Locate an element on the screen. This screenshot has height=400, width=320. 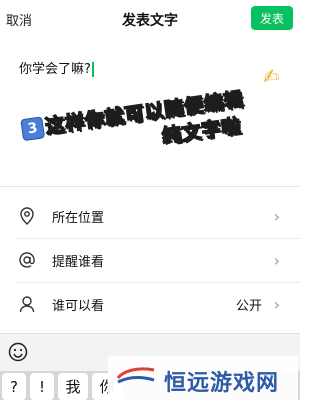
watermark-text: 恒远游戏网 is located at coordinates (222, 383).